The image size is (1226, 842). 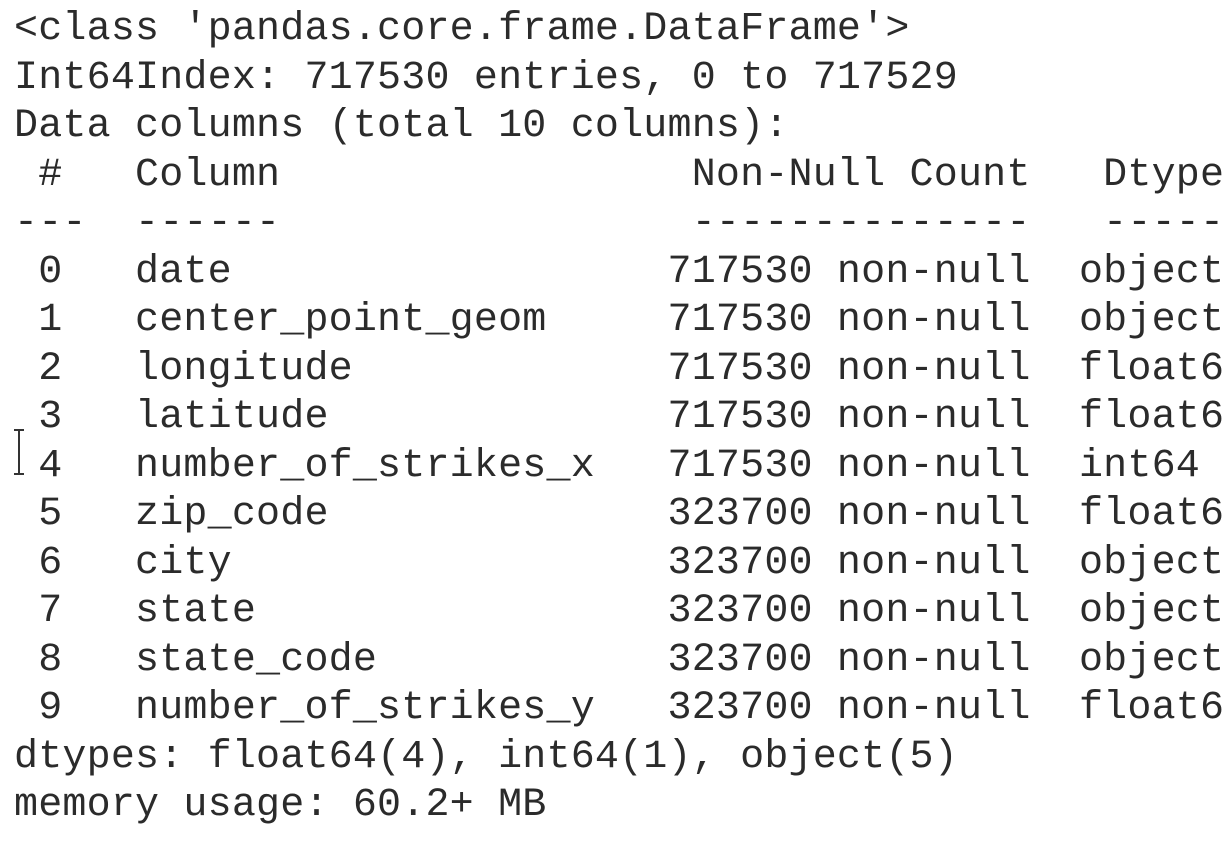 I want to click on index-line: Int64Index: 717530 entries, 0 to 717529, so click(x=486, y=78).